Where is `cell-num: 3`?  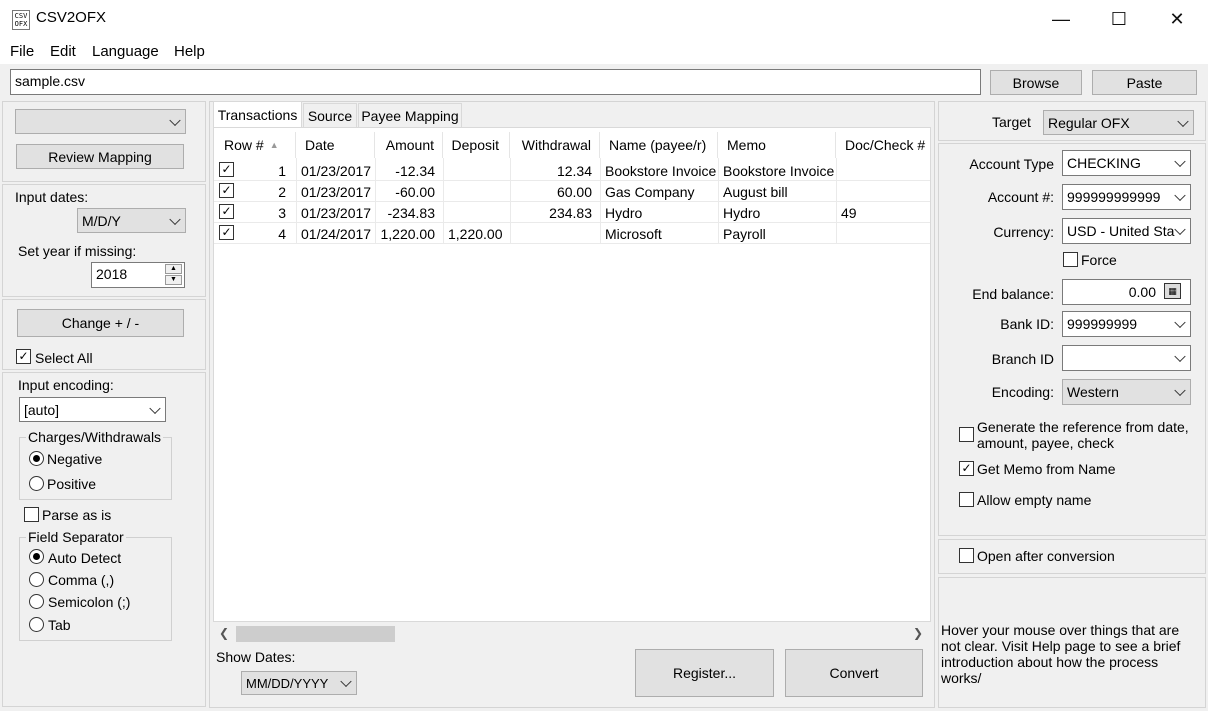
cell-num: 3 is located at coordinates (252, 212).